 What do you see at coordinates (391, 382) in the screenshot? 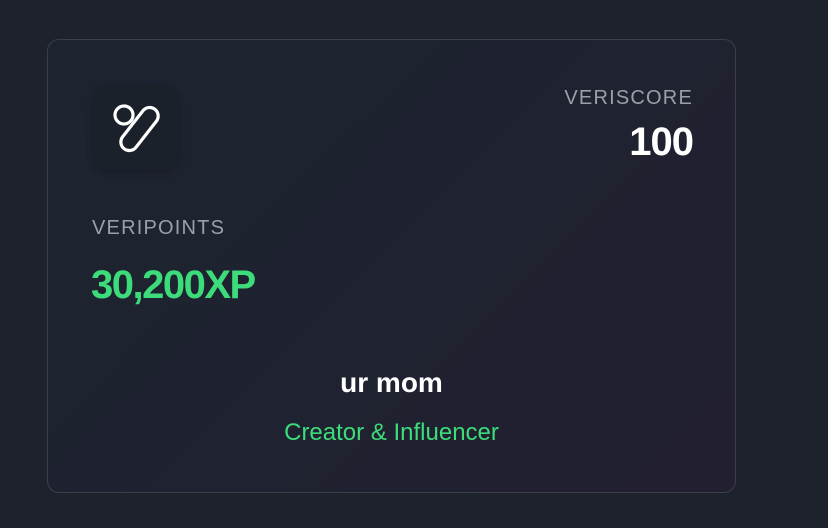
I see `user-name: ur mom` at bounding box center [391, 382].